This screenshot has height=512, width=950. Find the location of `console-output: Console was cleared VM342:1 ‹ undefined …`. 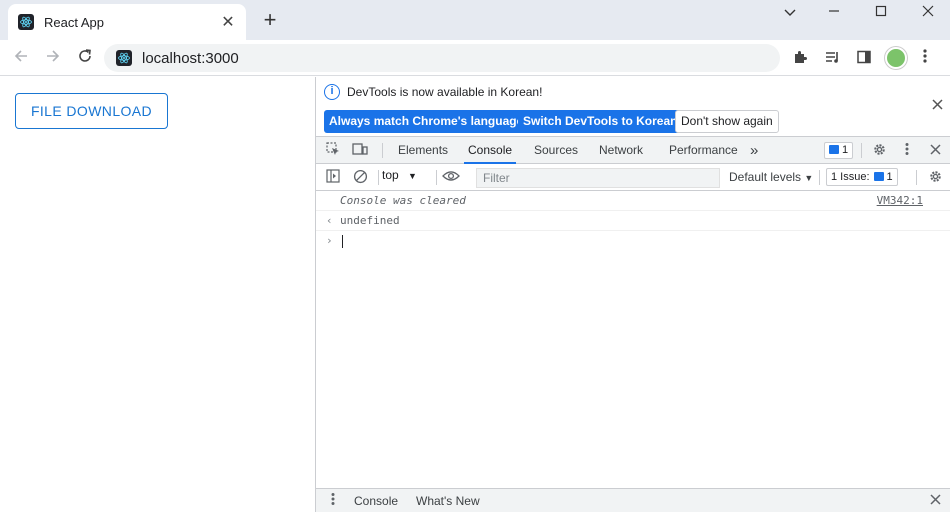

console-output: Console was cleared VM342:1 ‹ undefined … is located at coordinates (633, 221).